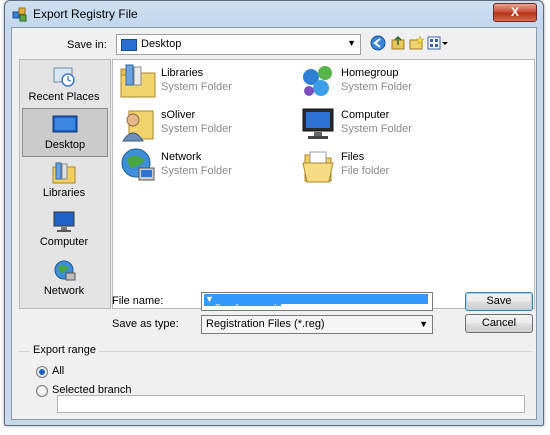 The image size is (550, 435). What do you see at coordinates (87, 45) in the screenshot?
I see `save-in-label: Save in:` at bounding box center [87, 45].